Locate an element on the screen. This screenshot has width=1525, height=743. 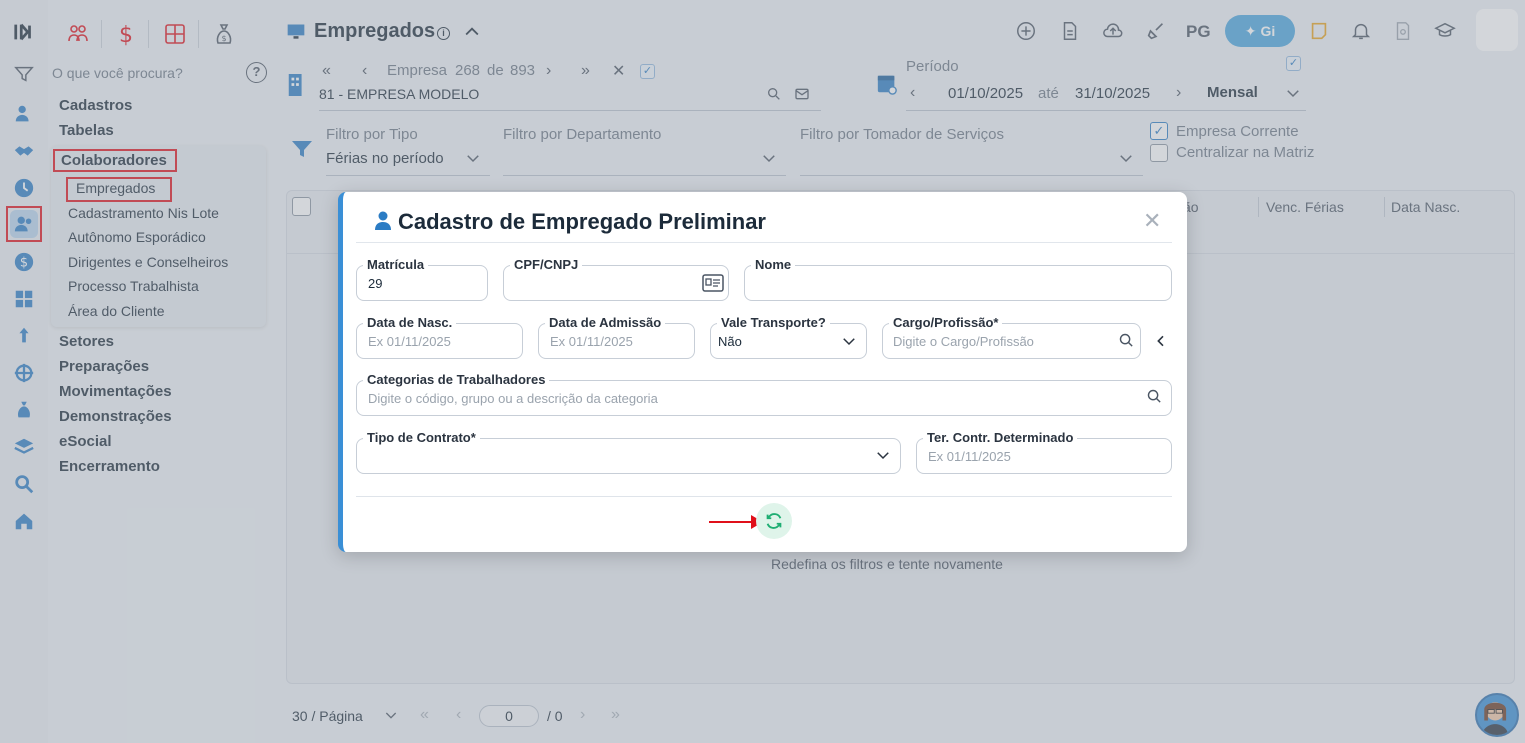
matricula-value: 29 is located at coordinates (375, 283).